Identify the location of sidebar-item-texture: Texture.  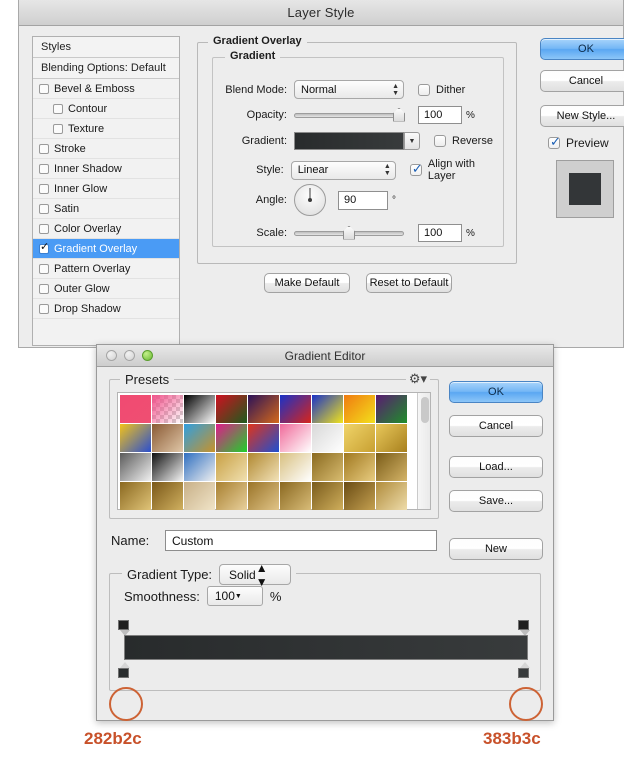
(106, 129).